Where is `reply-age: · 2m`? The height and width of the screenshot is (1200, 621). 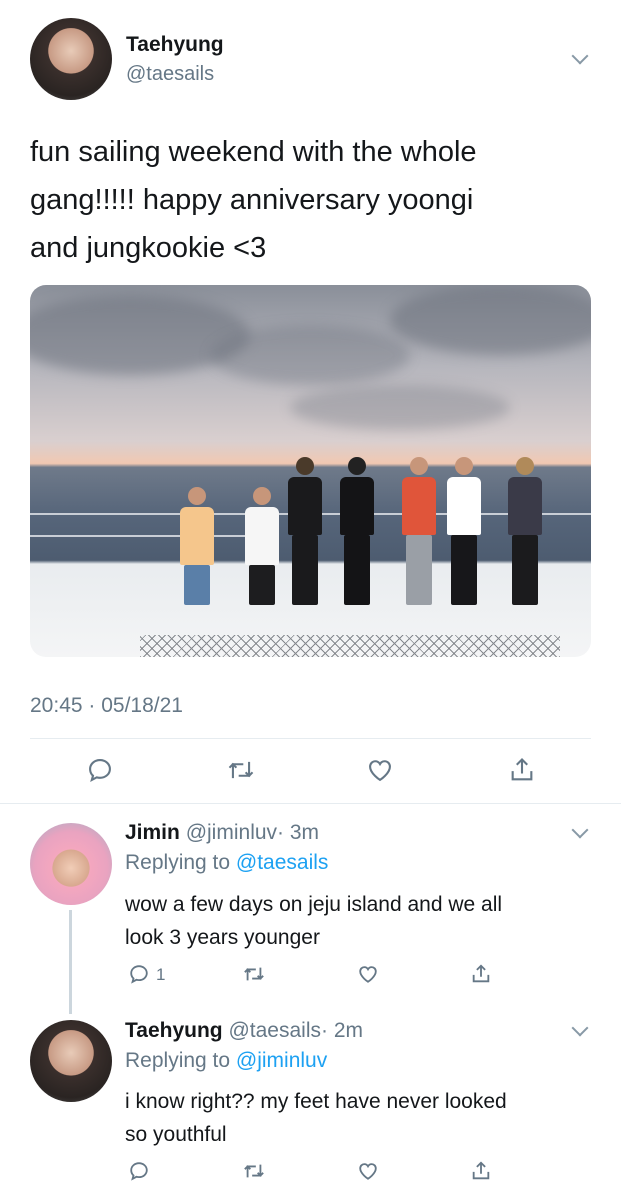 reply-age: · 2m is located at coordinates (342, 1030).